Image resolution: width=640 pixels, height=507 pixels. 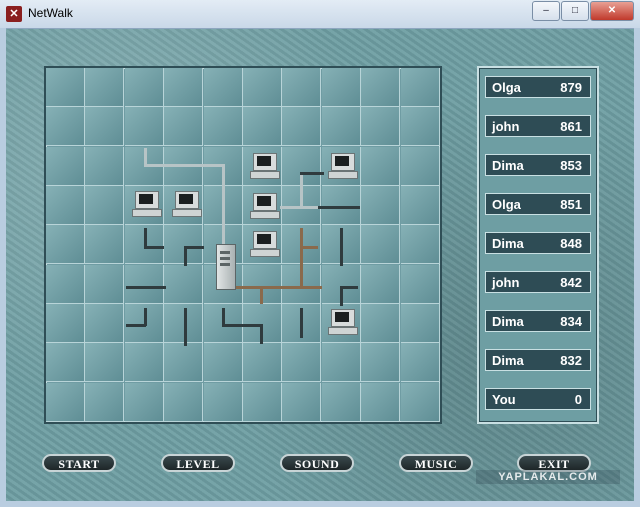 What do you see at coordinates (226, 267) in the screenshot?
I see `server-tower` at bounding box center [226, 267].